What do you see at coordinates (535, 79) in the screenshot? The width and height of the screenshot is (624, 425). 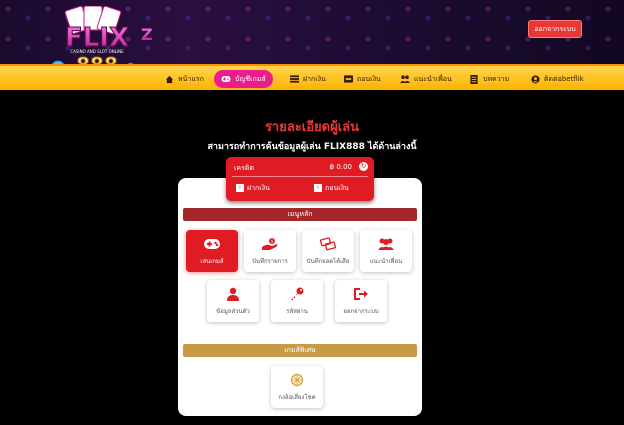 I see `contact-icon` at bounding box center [535, 79].